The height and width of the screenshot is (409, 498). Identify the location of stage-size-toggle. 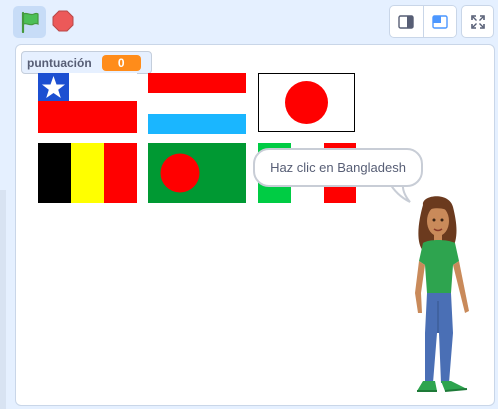
(423, 21).